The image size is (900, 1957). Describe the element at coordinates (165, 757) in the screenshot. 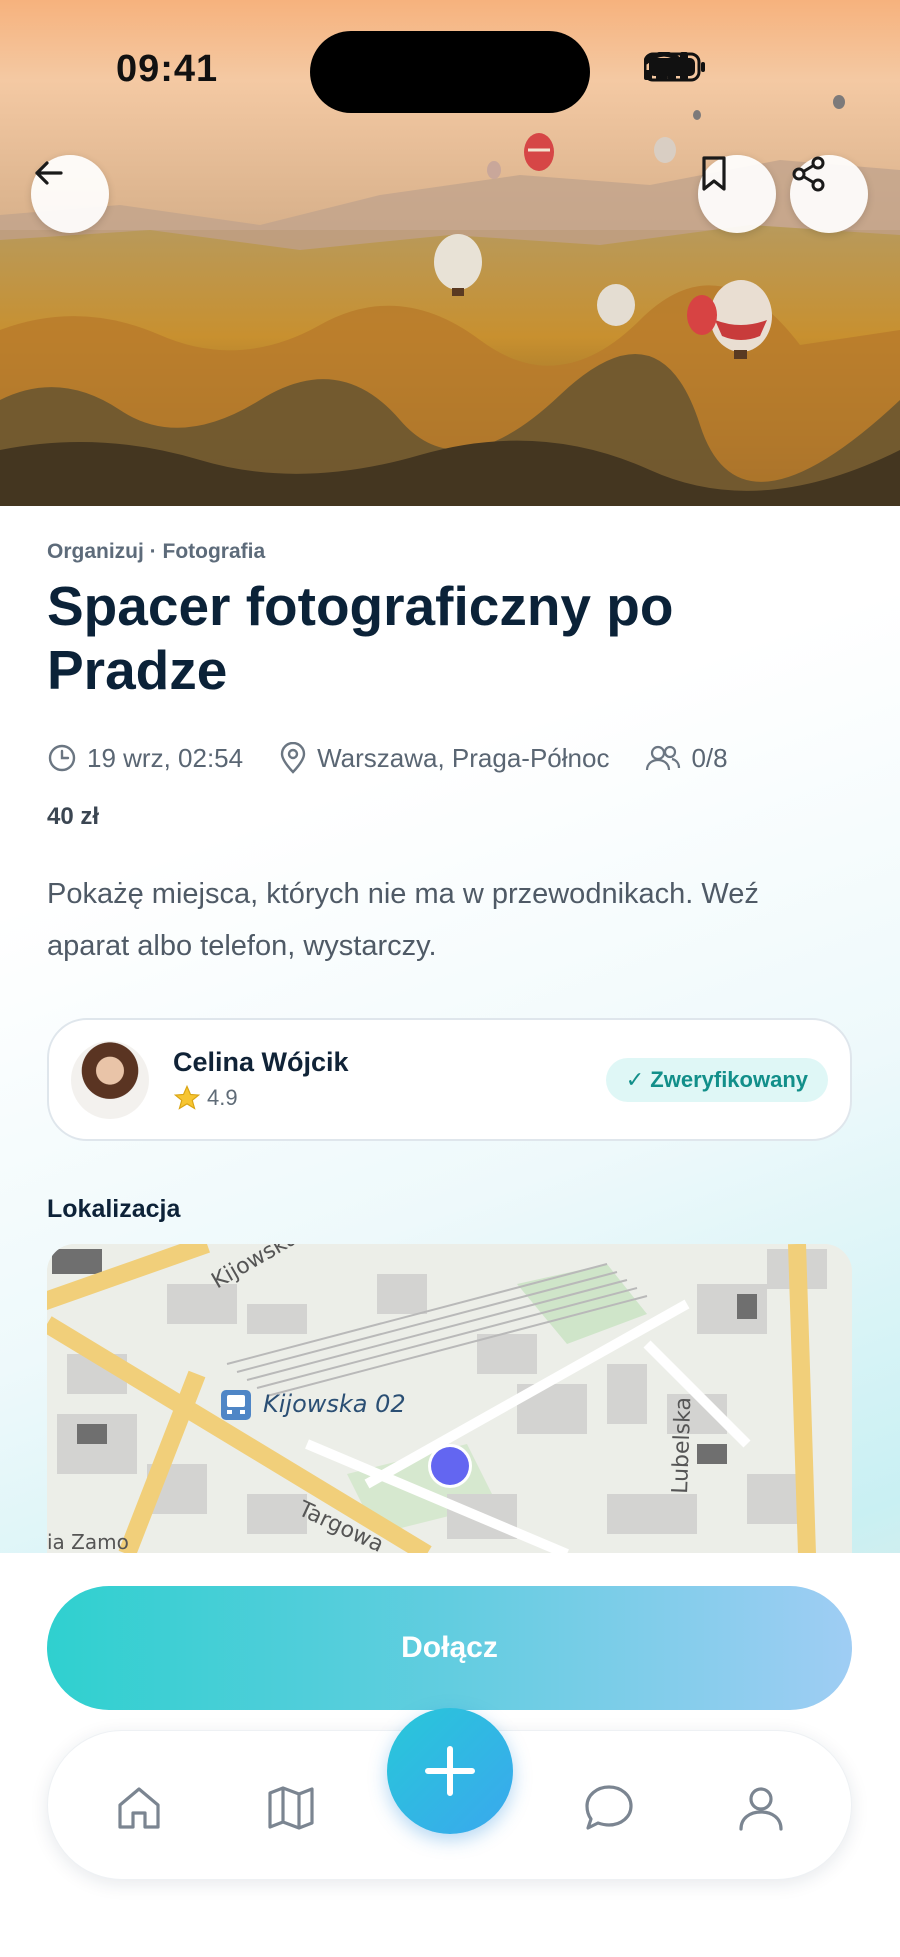

I see `event-date-text: 19 wrz, 02:54` at that location.